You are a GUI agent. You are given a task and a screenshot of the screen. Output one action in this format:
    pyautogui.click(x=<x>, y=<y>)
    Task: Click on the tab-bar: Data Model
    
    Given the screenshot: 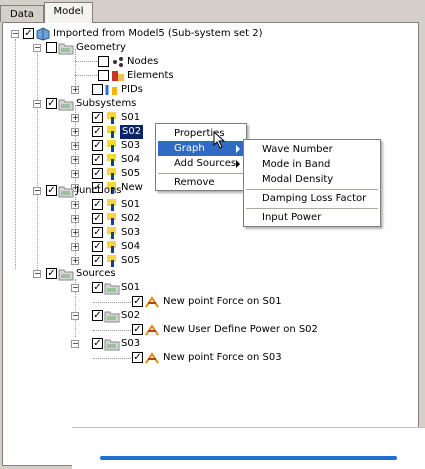 What is the action you would take?
    pyautogui.click(x=212, y=11)
    